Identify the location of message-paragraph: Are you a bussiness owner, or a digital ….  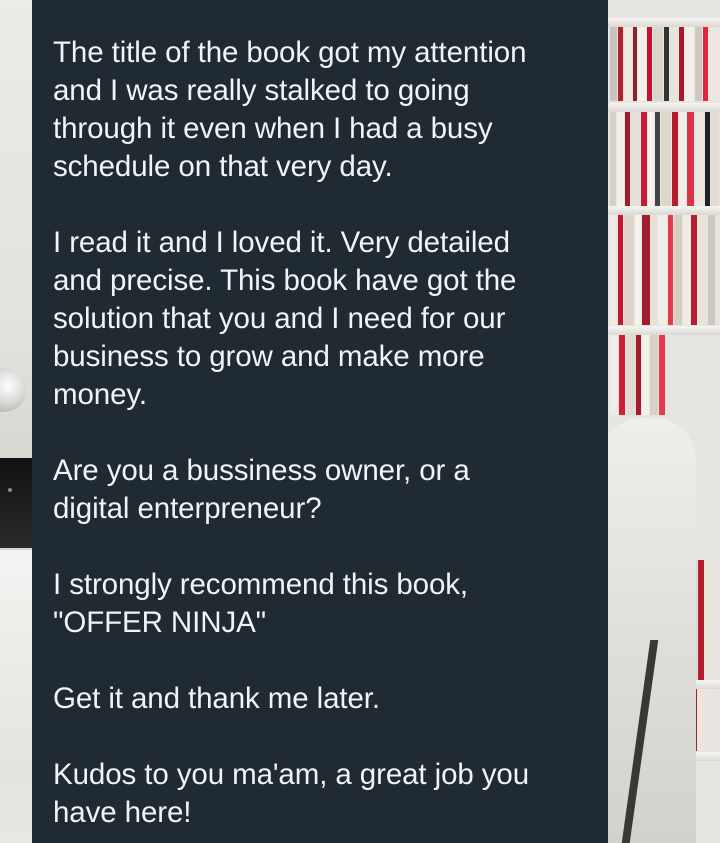
(261, 489).